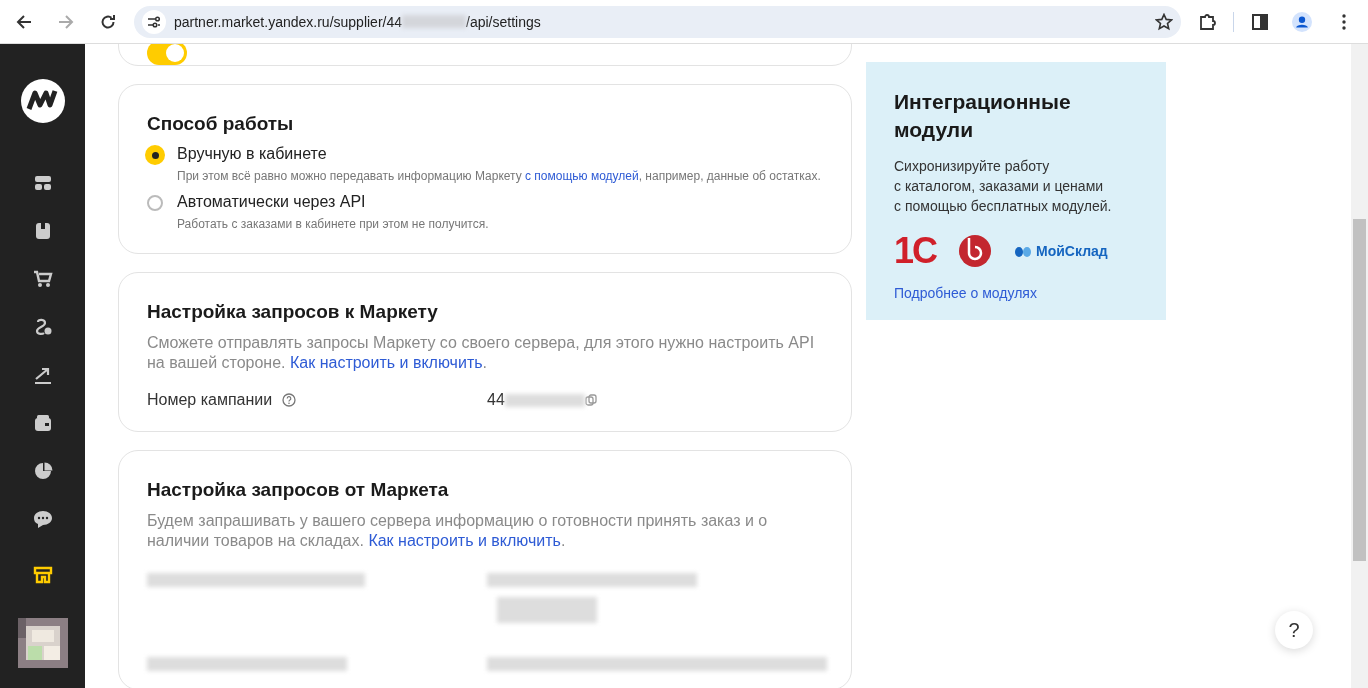  Describe the element at coordinates (1061, 251) in the screenshot. I see `brand-logo: МойСклад` at that location.